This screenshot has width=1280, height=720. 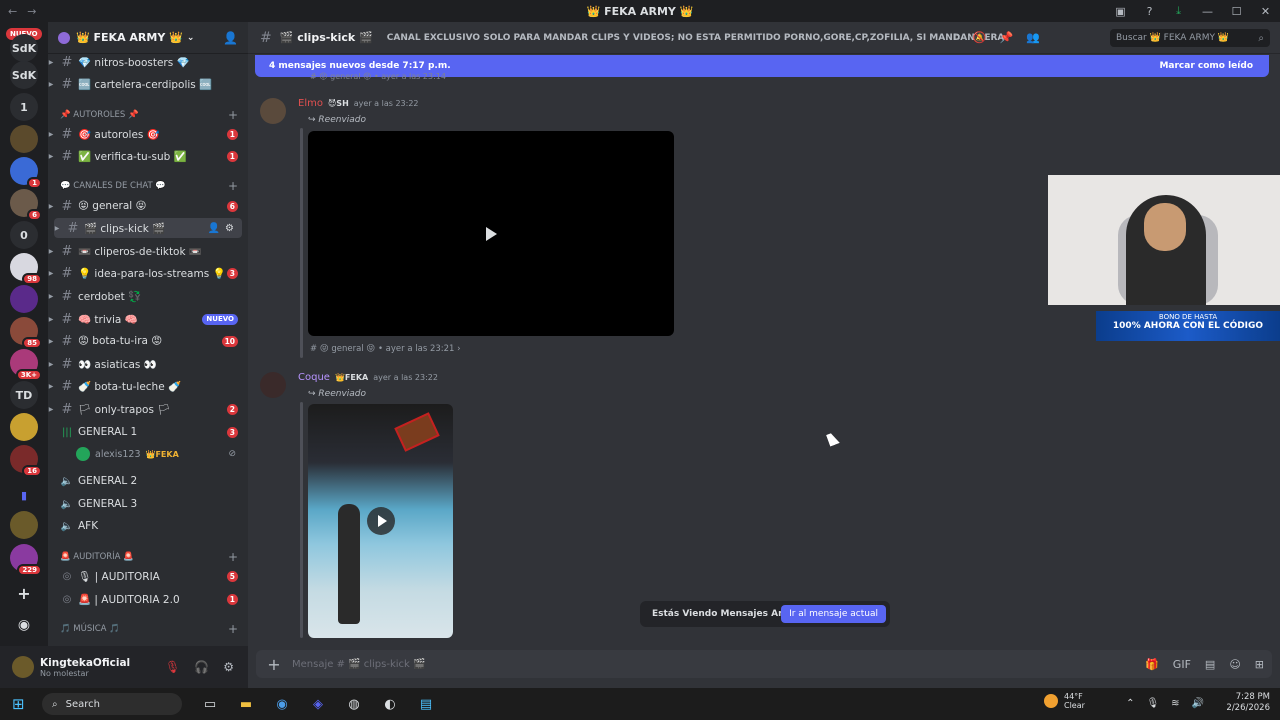 I want to click on mic-icon: 🎙, so click(x=1152, y=703).